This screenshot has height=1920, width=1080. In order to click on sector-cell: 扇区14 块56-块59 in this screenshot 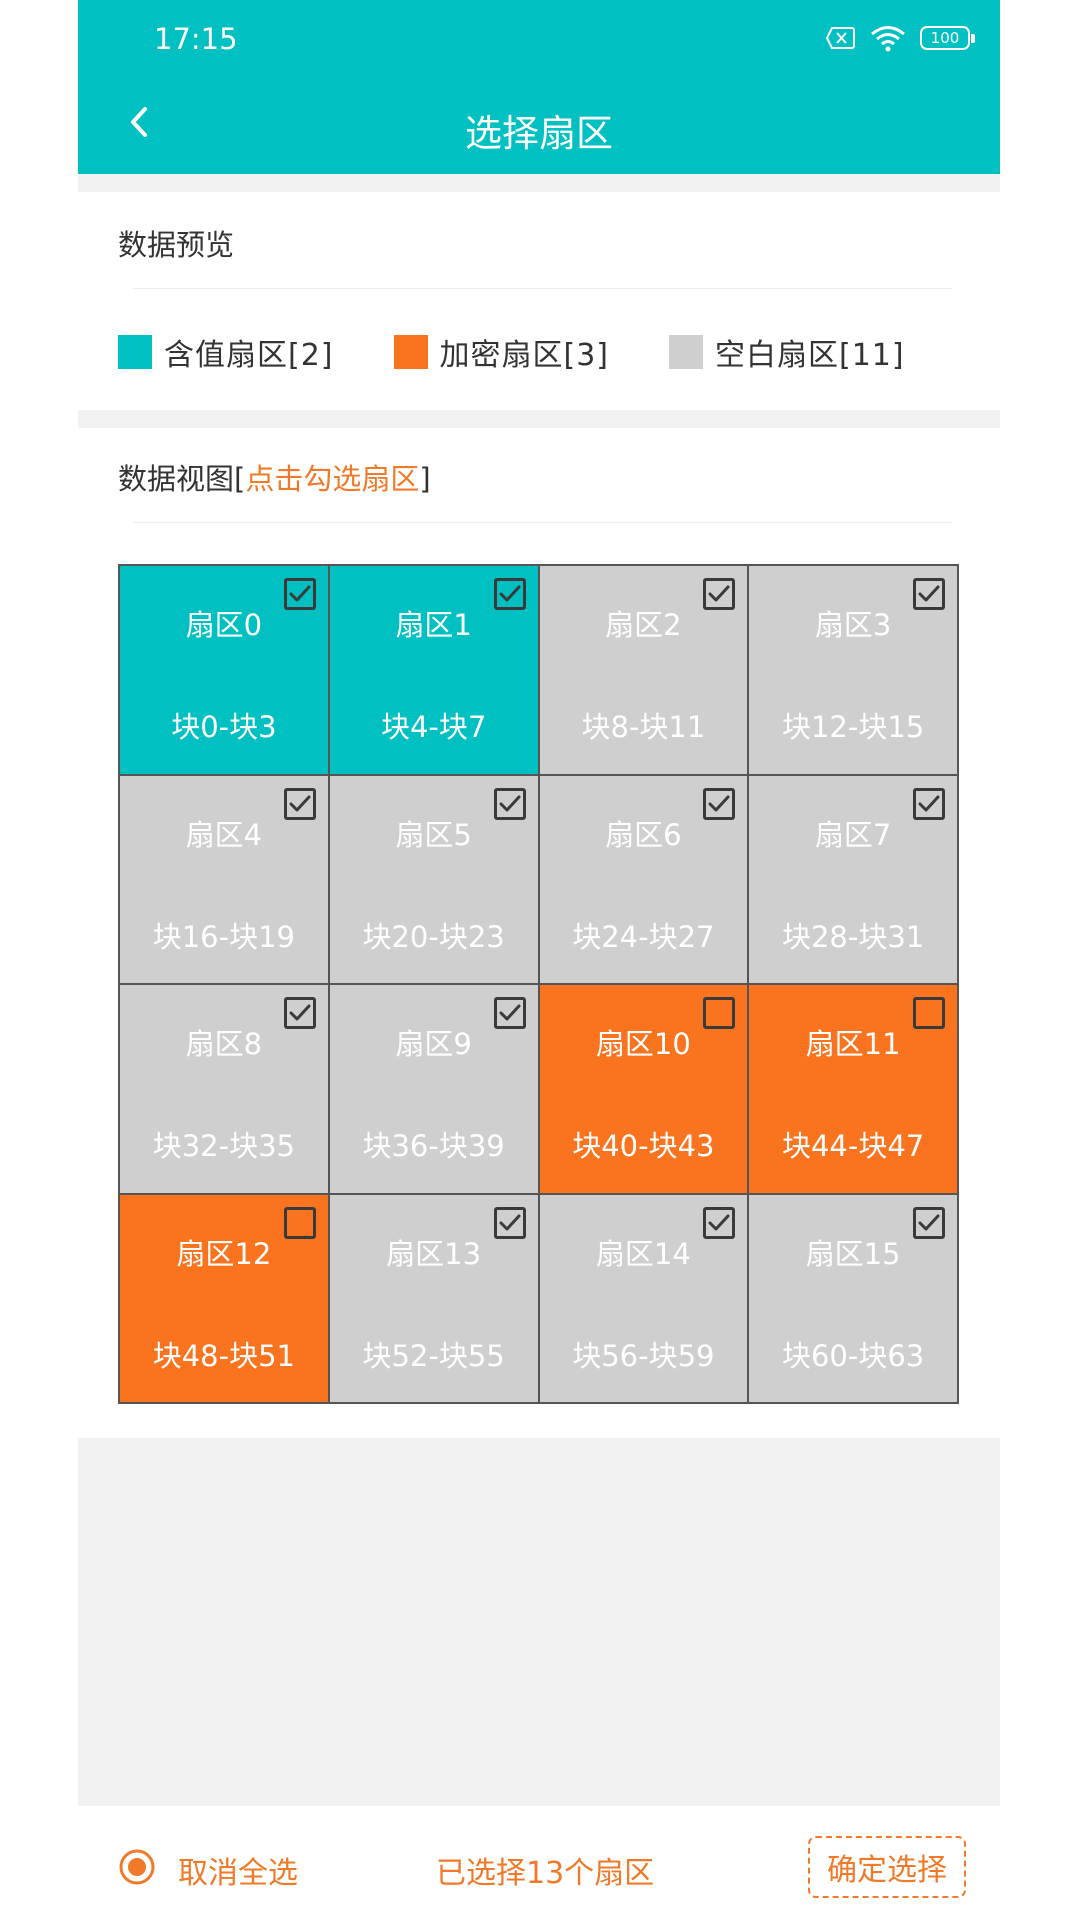, I will do `click(643, 1298)`.